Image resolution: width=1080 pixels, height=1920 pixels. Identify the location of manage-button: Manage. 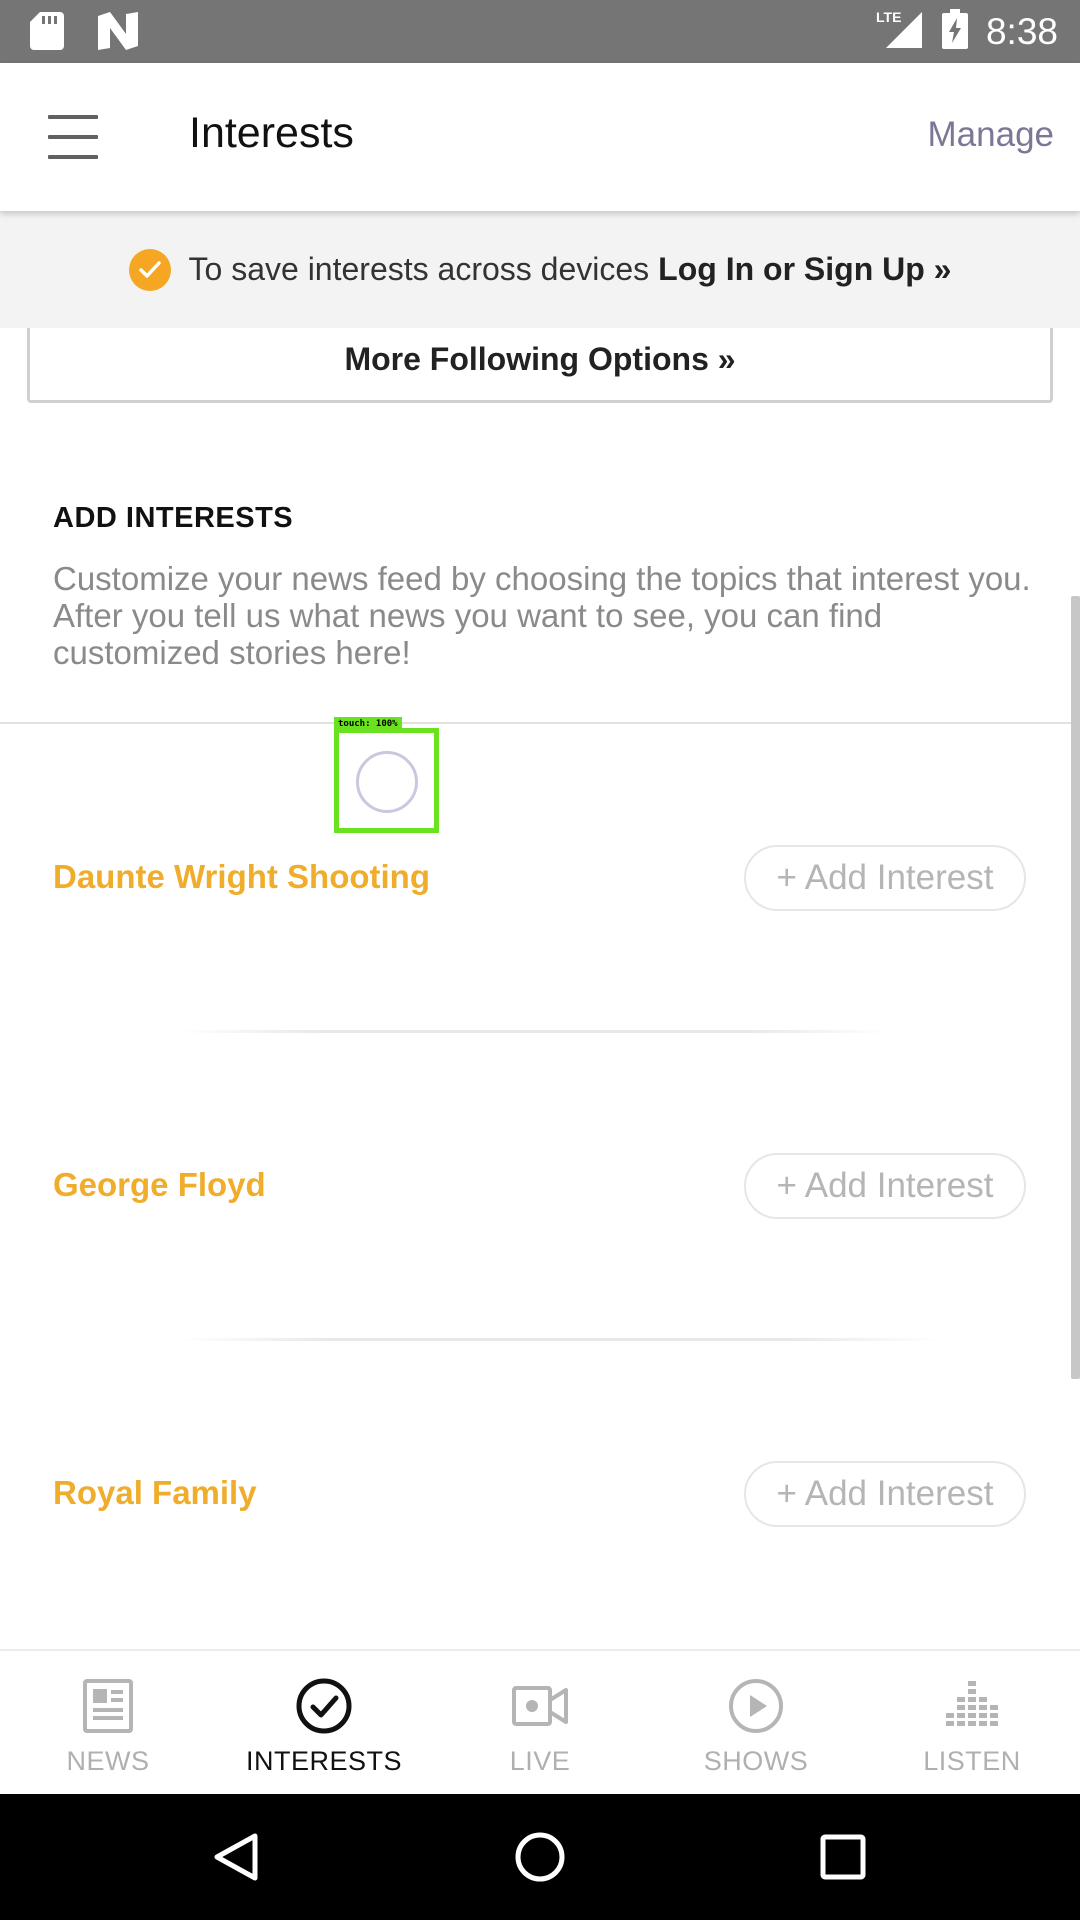
(991, 135).